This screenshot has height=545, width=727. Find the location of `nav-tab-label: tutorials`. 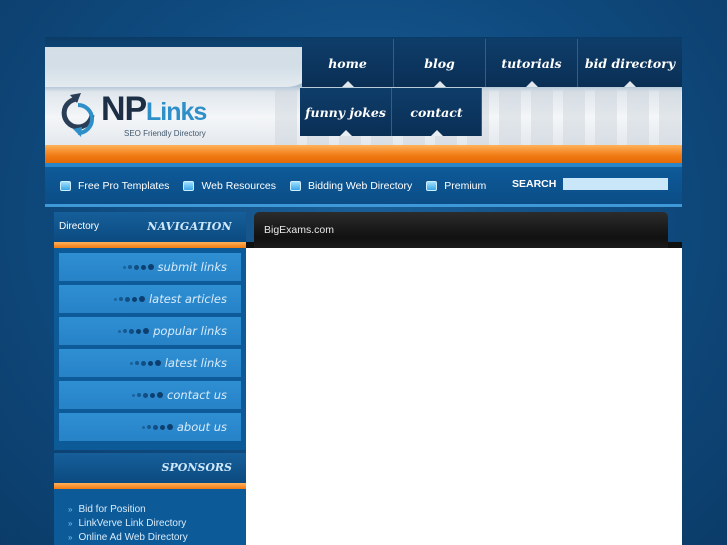

nav-tab-label: tutorials is located at coordinates (531, 63).